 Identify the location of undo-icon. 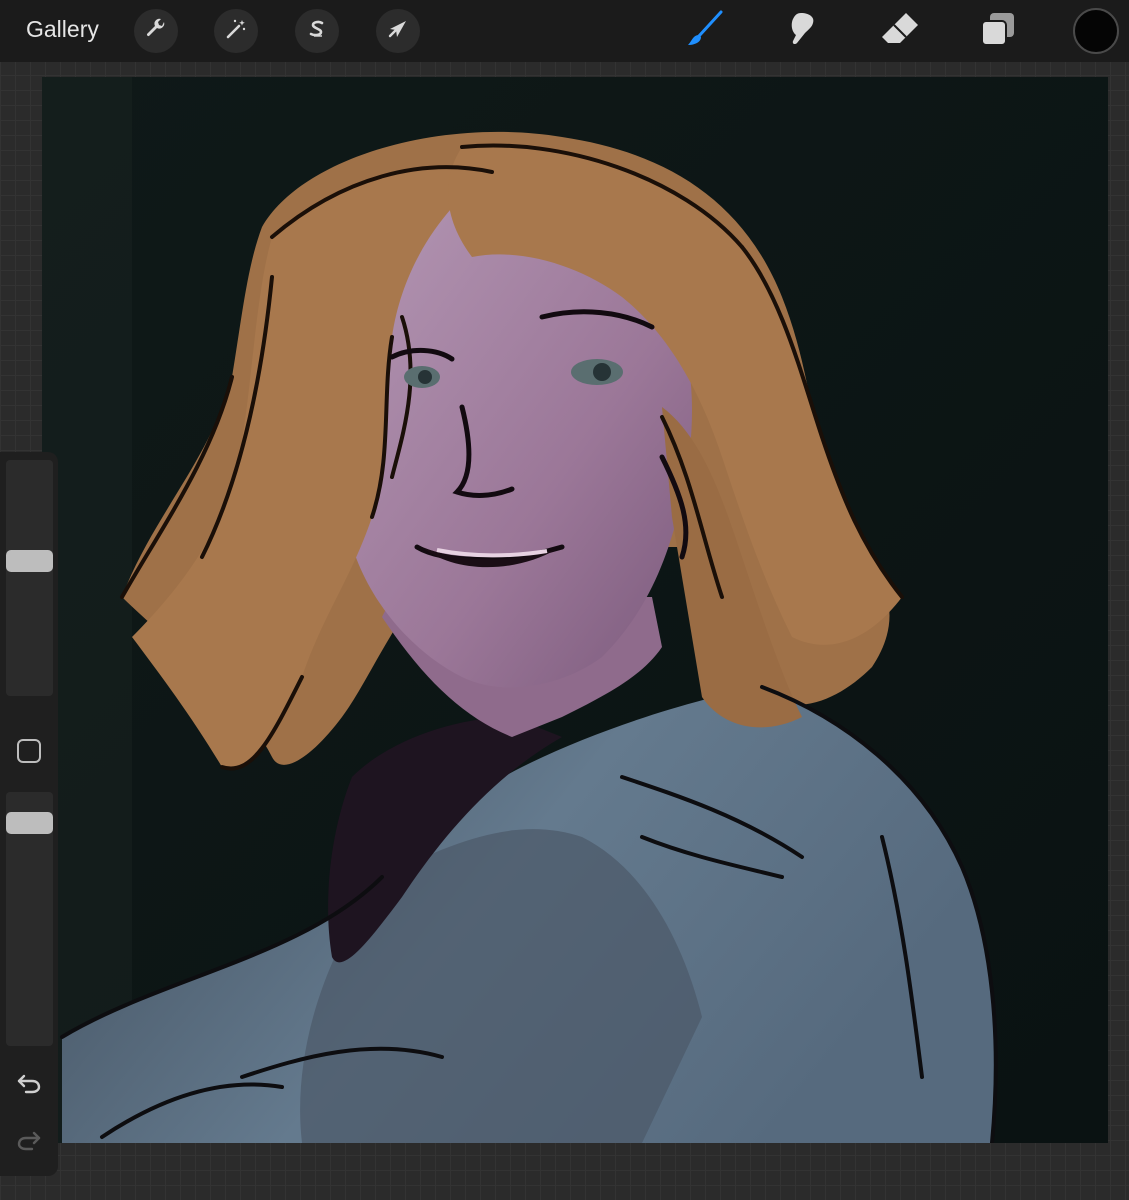
(29, 1085).